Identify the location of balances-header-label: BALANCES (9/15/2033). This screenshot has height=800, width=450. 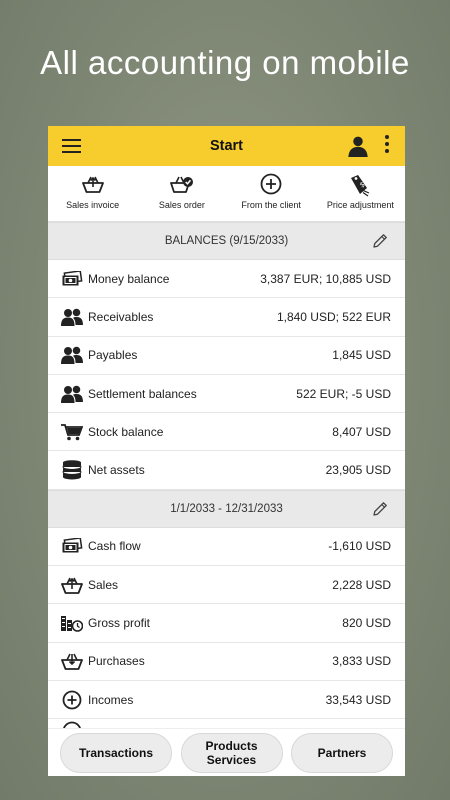
(226, 241).